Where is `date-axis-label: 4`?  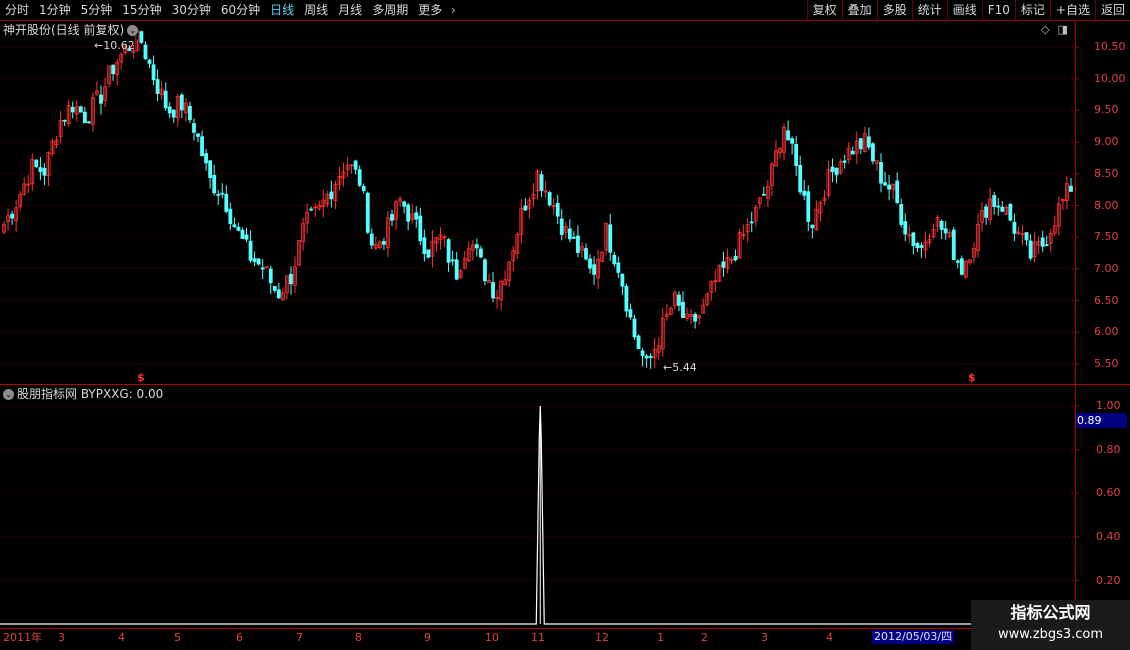
date-axis-label: 4 is located at coordinates (829, 637).